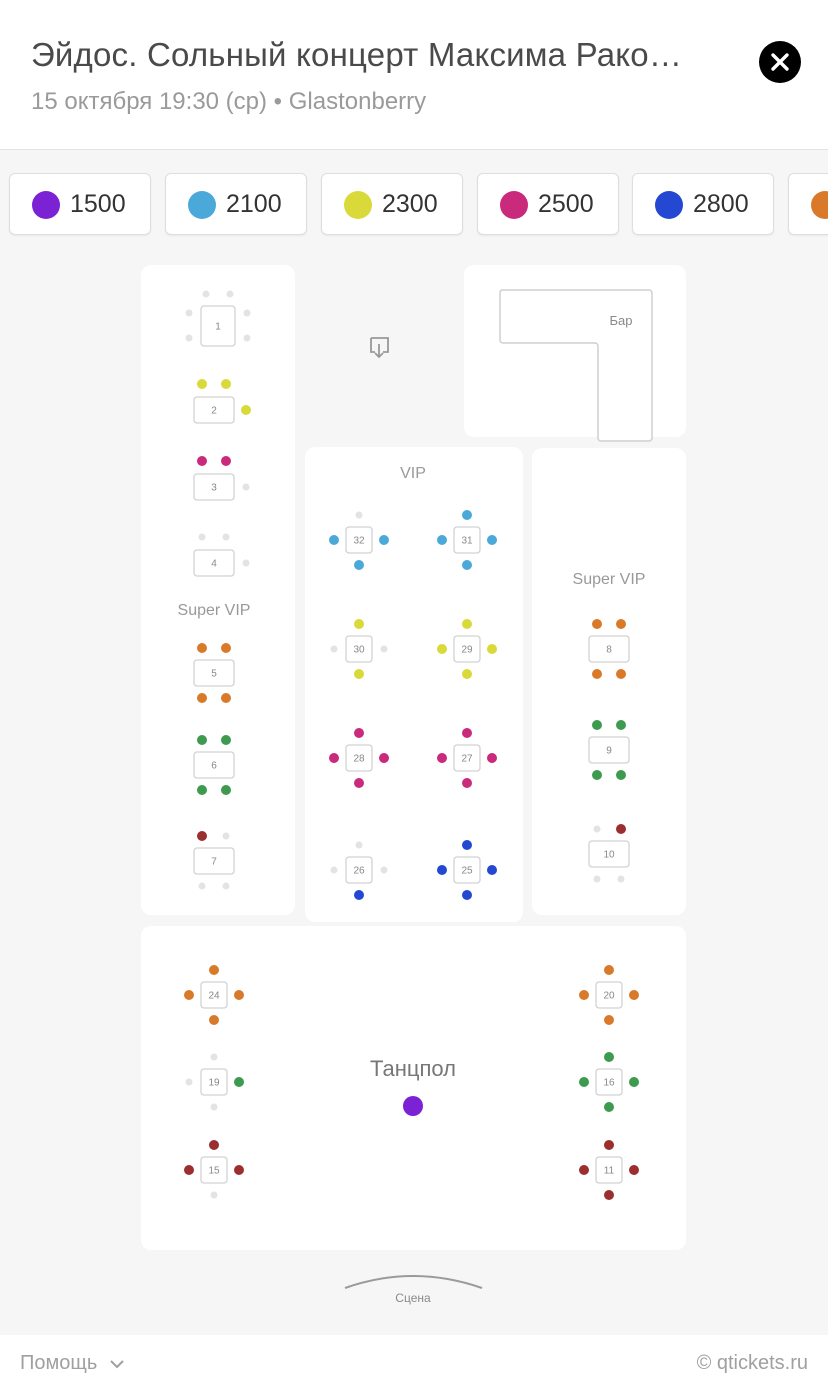 This screenshot has height=1395, width=828. Describe the element at coordinates (98, 204) in the screenshot. I see `price-label: 1500` at that location.